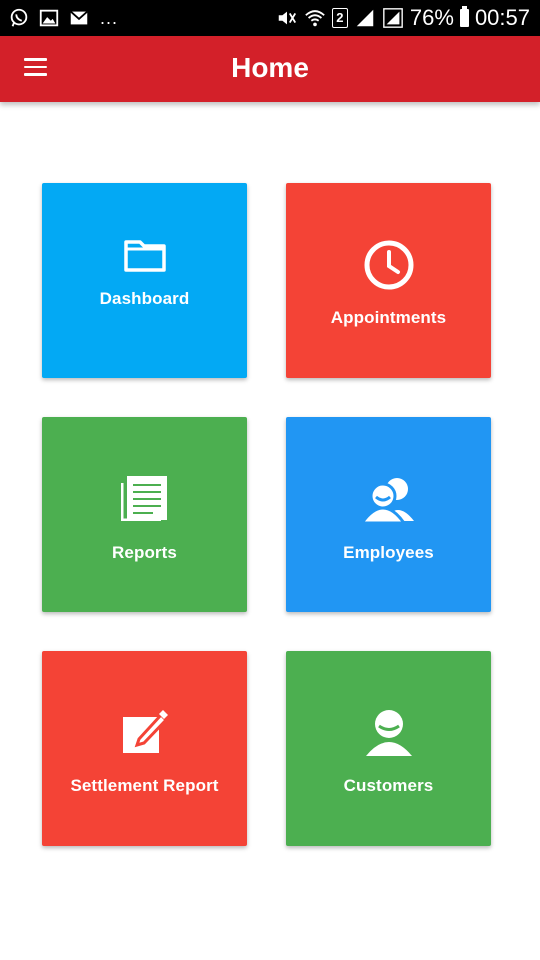  I want to click on person-icon, so click(388, 733).